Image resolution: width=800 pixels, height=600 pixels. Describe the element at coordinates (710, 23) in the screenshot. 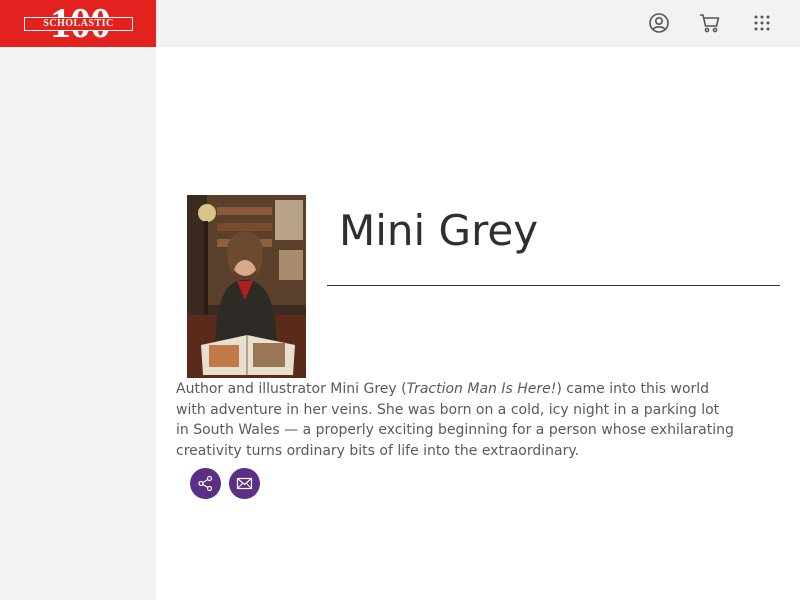

I see `cart-icon` at that location.